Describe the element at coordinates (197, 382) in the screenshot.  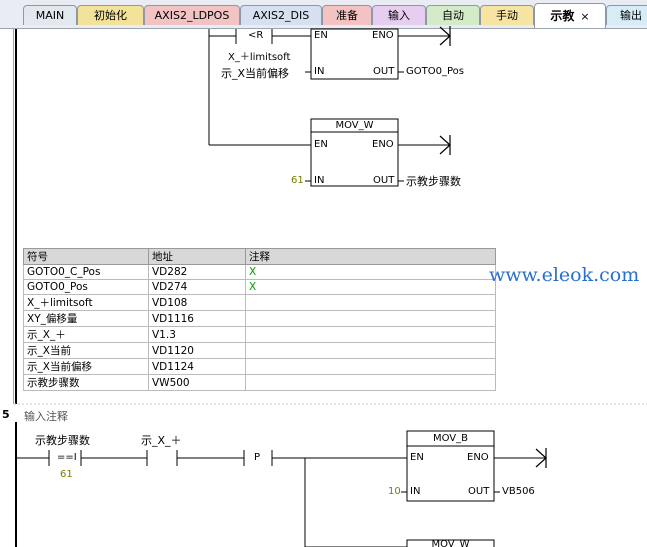
I see `address-cell: VW500` at that location.